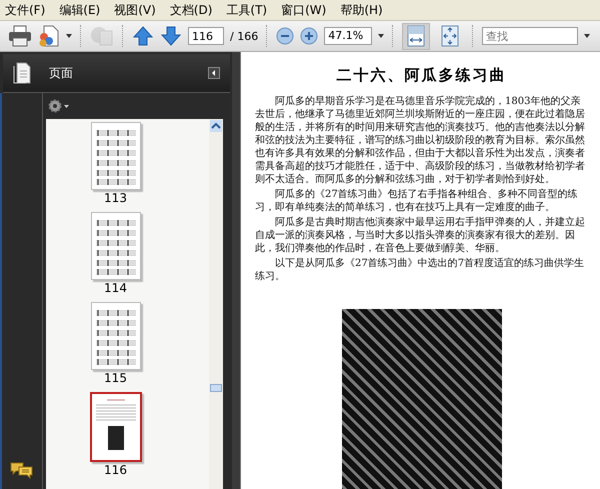 This screenshot has height=489, width=600. What do you see at coordinates (348, 36) in the screenshot?
I see `zoom-field: 47.1%` at bounding box center [348, 36].